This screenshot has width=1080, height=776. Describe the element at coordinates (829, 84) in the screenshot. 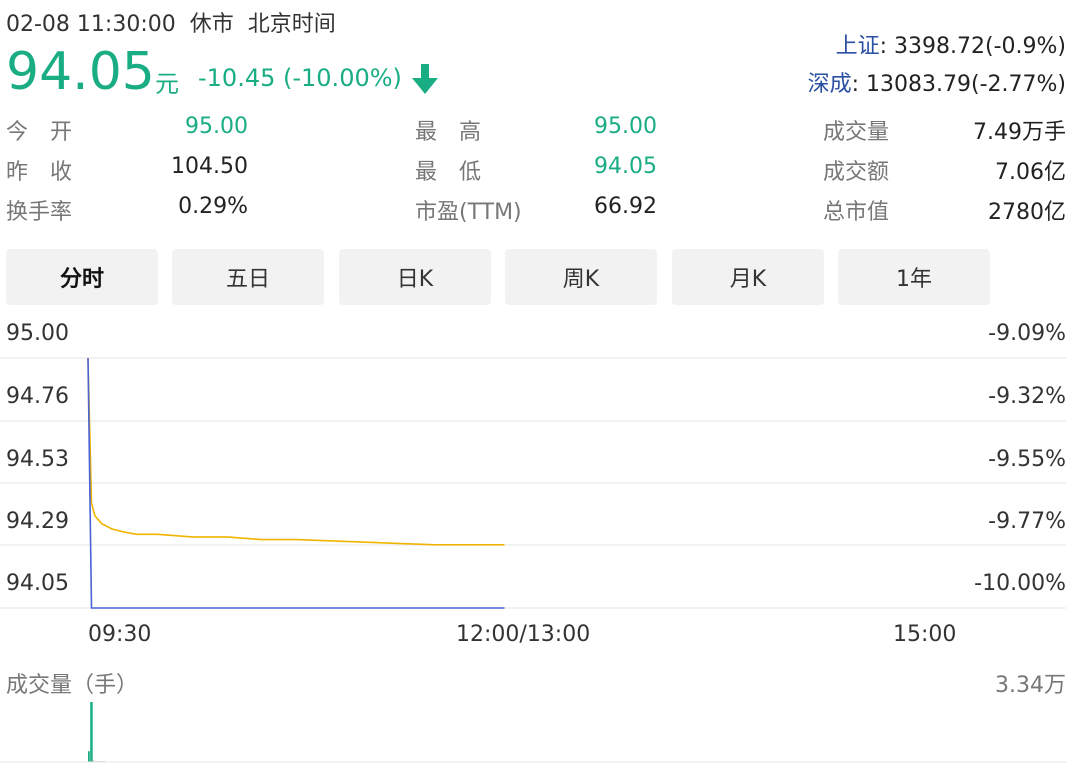

I see `index-name: 深成` at that location.